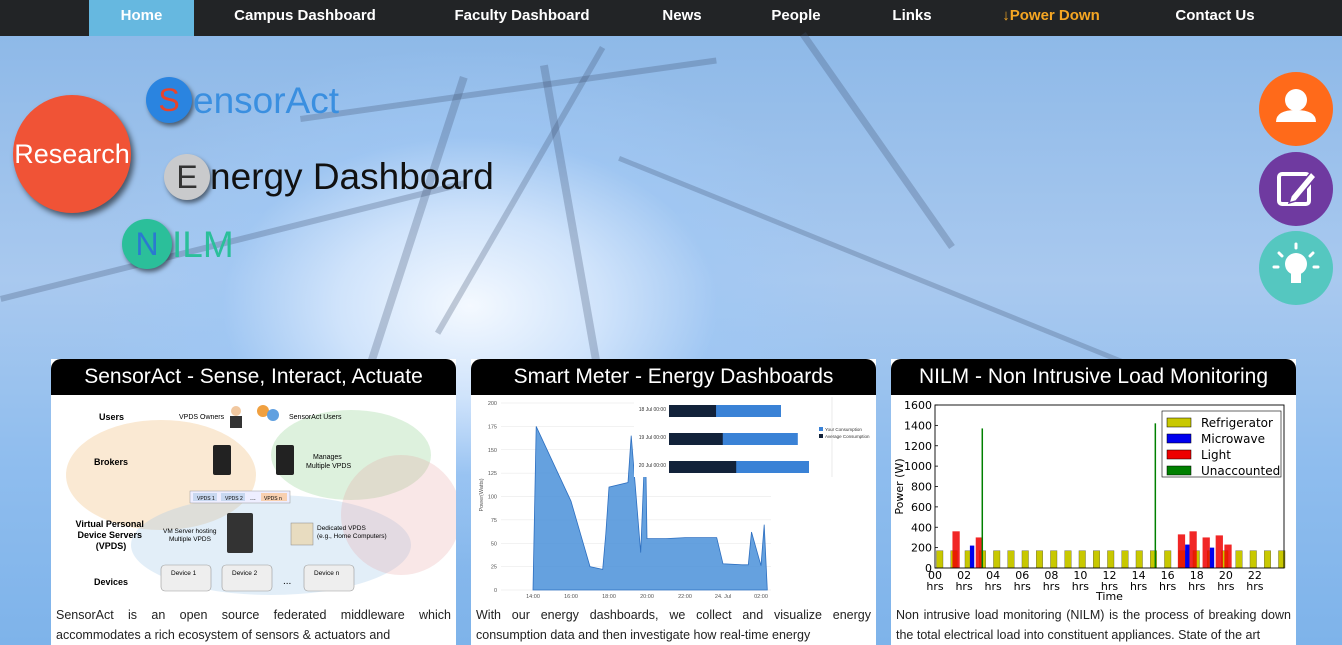 Image resolution: width=1342 pixels, height=645 pixels. What do you see at coordinates (328, 466) in the screenshot?
I see `manages-label-line: Multiple VPDS` at bounding box center [328, 466].